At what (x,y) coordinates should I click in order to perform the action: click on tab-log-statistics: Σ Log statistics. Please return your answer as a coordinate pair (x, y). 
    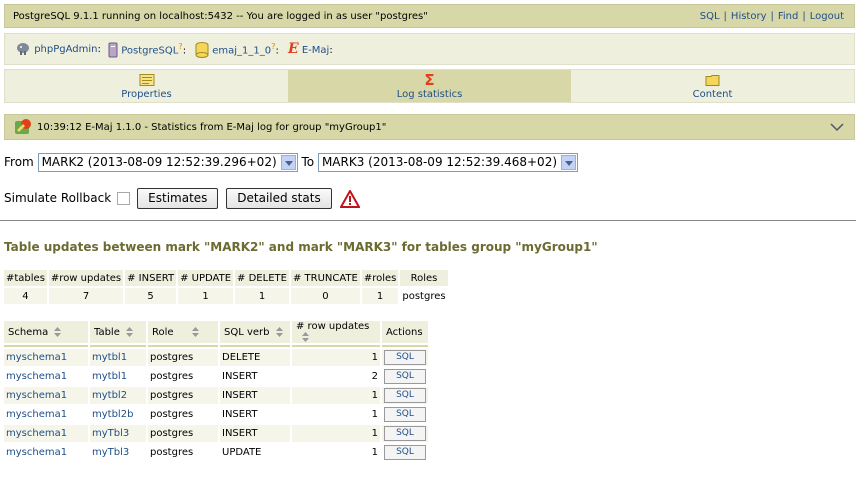
    Looking at the image, I should click on (429, 86).